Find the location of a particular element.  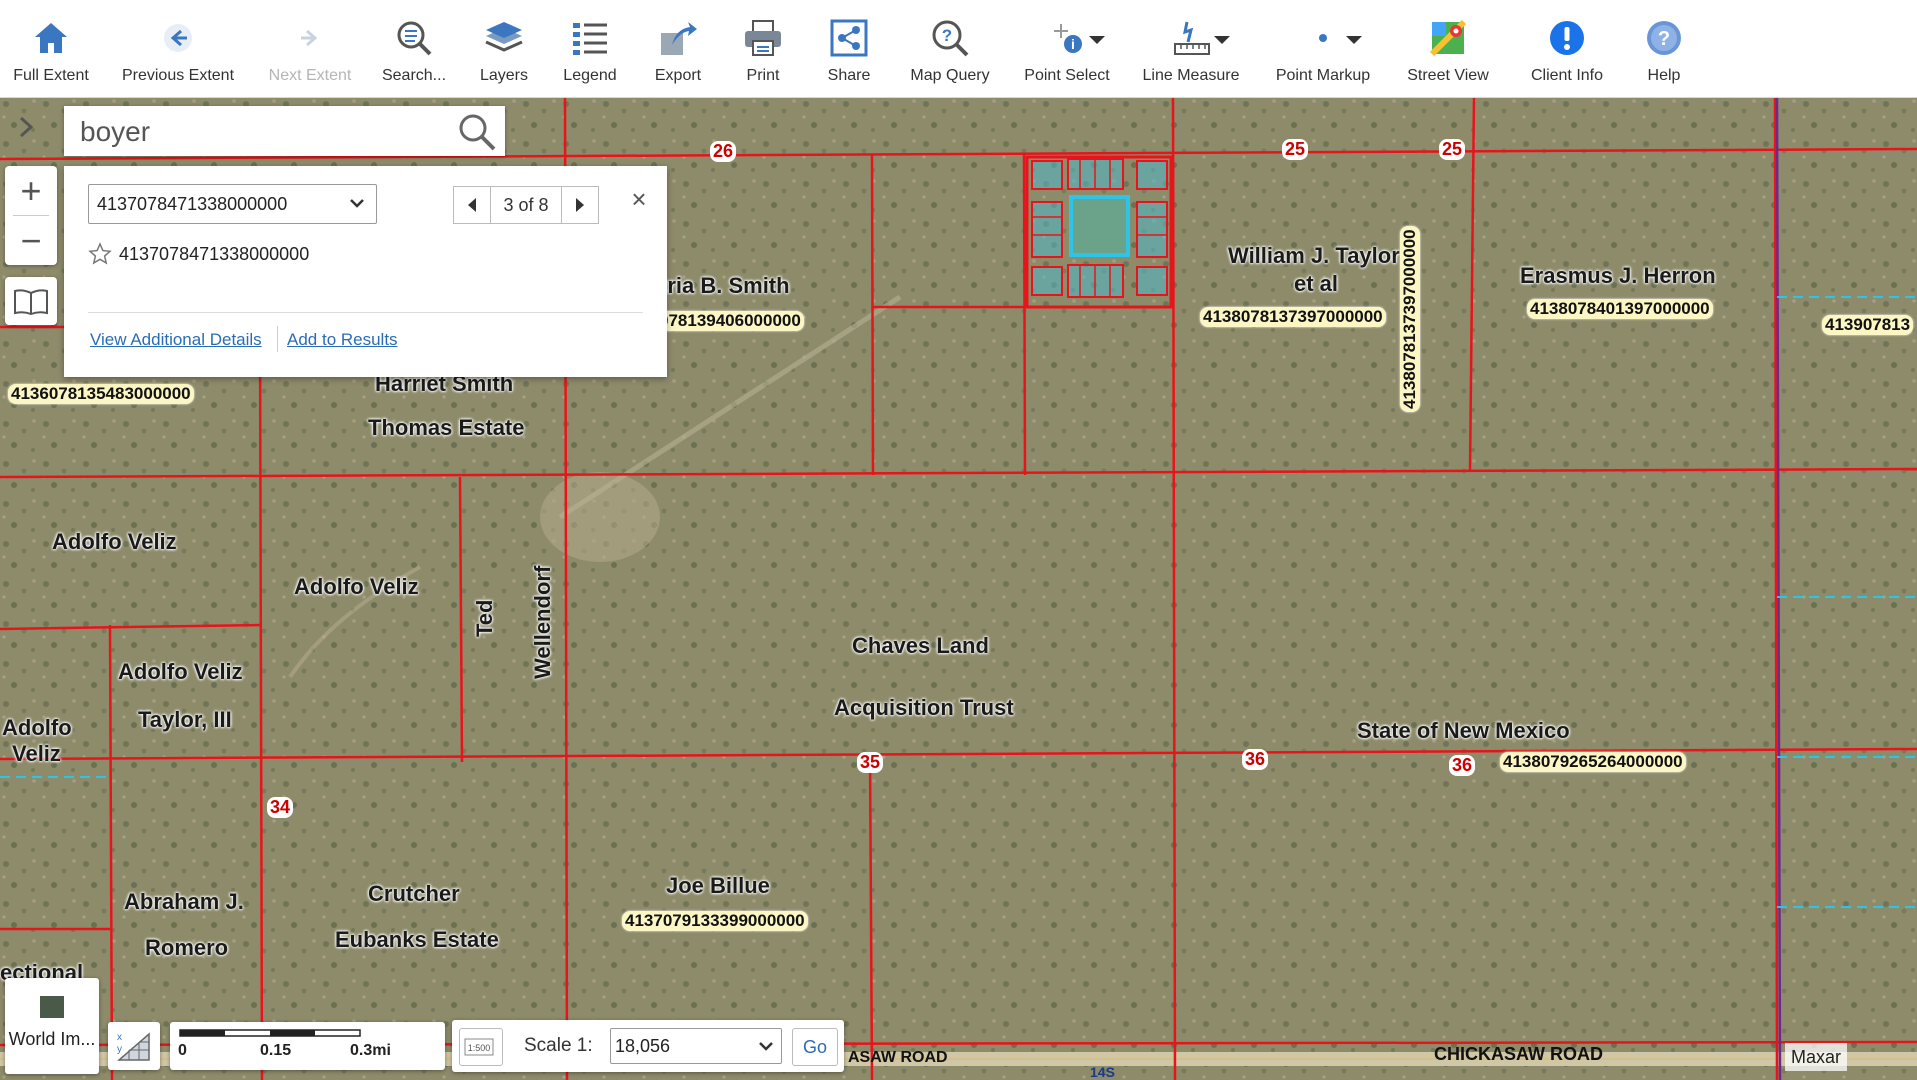

book-icon is located at coordinates (31, 302).